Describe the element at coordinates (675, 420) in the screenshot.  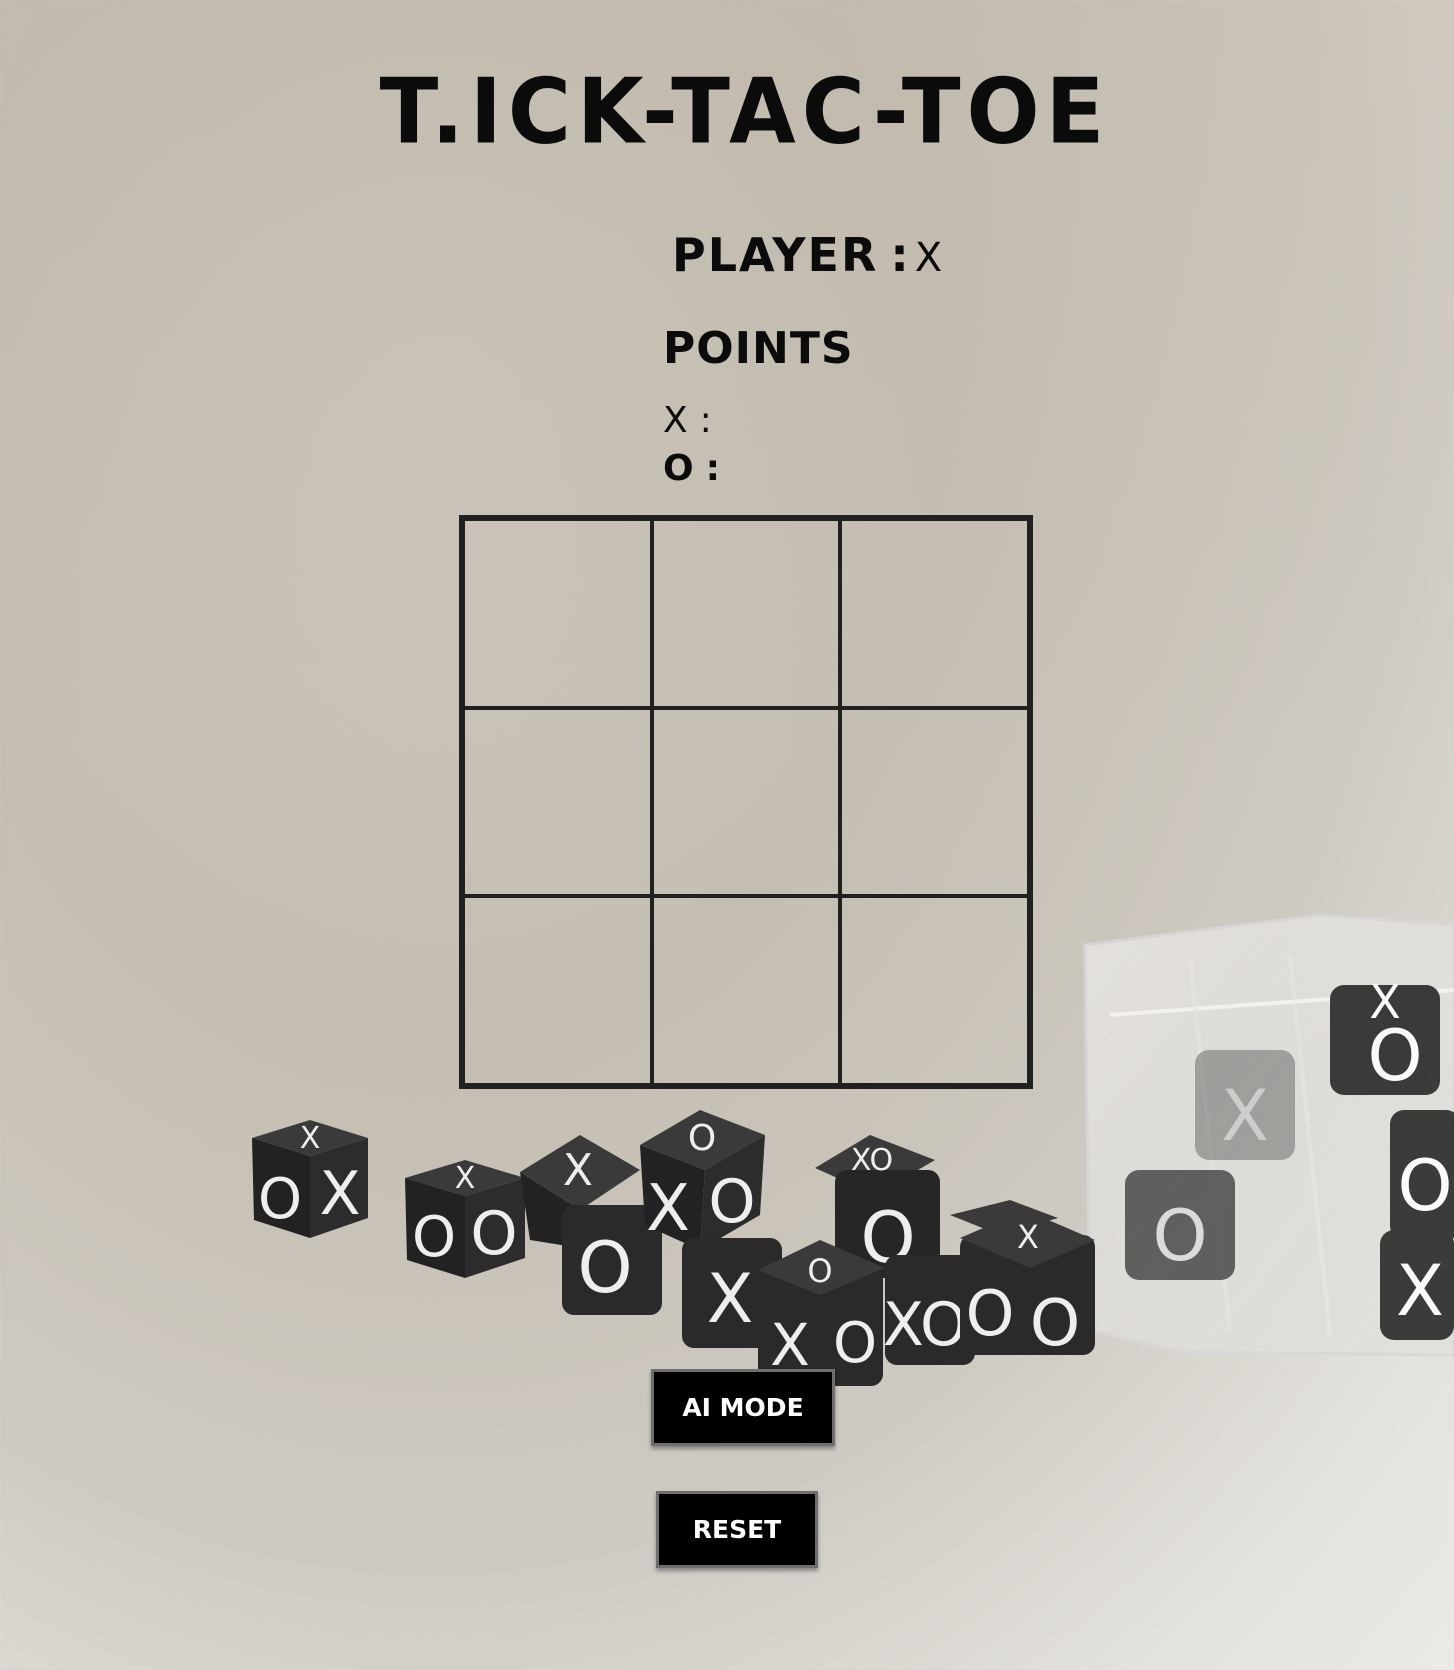
I see `score-x-label: X` at that location.